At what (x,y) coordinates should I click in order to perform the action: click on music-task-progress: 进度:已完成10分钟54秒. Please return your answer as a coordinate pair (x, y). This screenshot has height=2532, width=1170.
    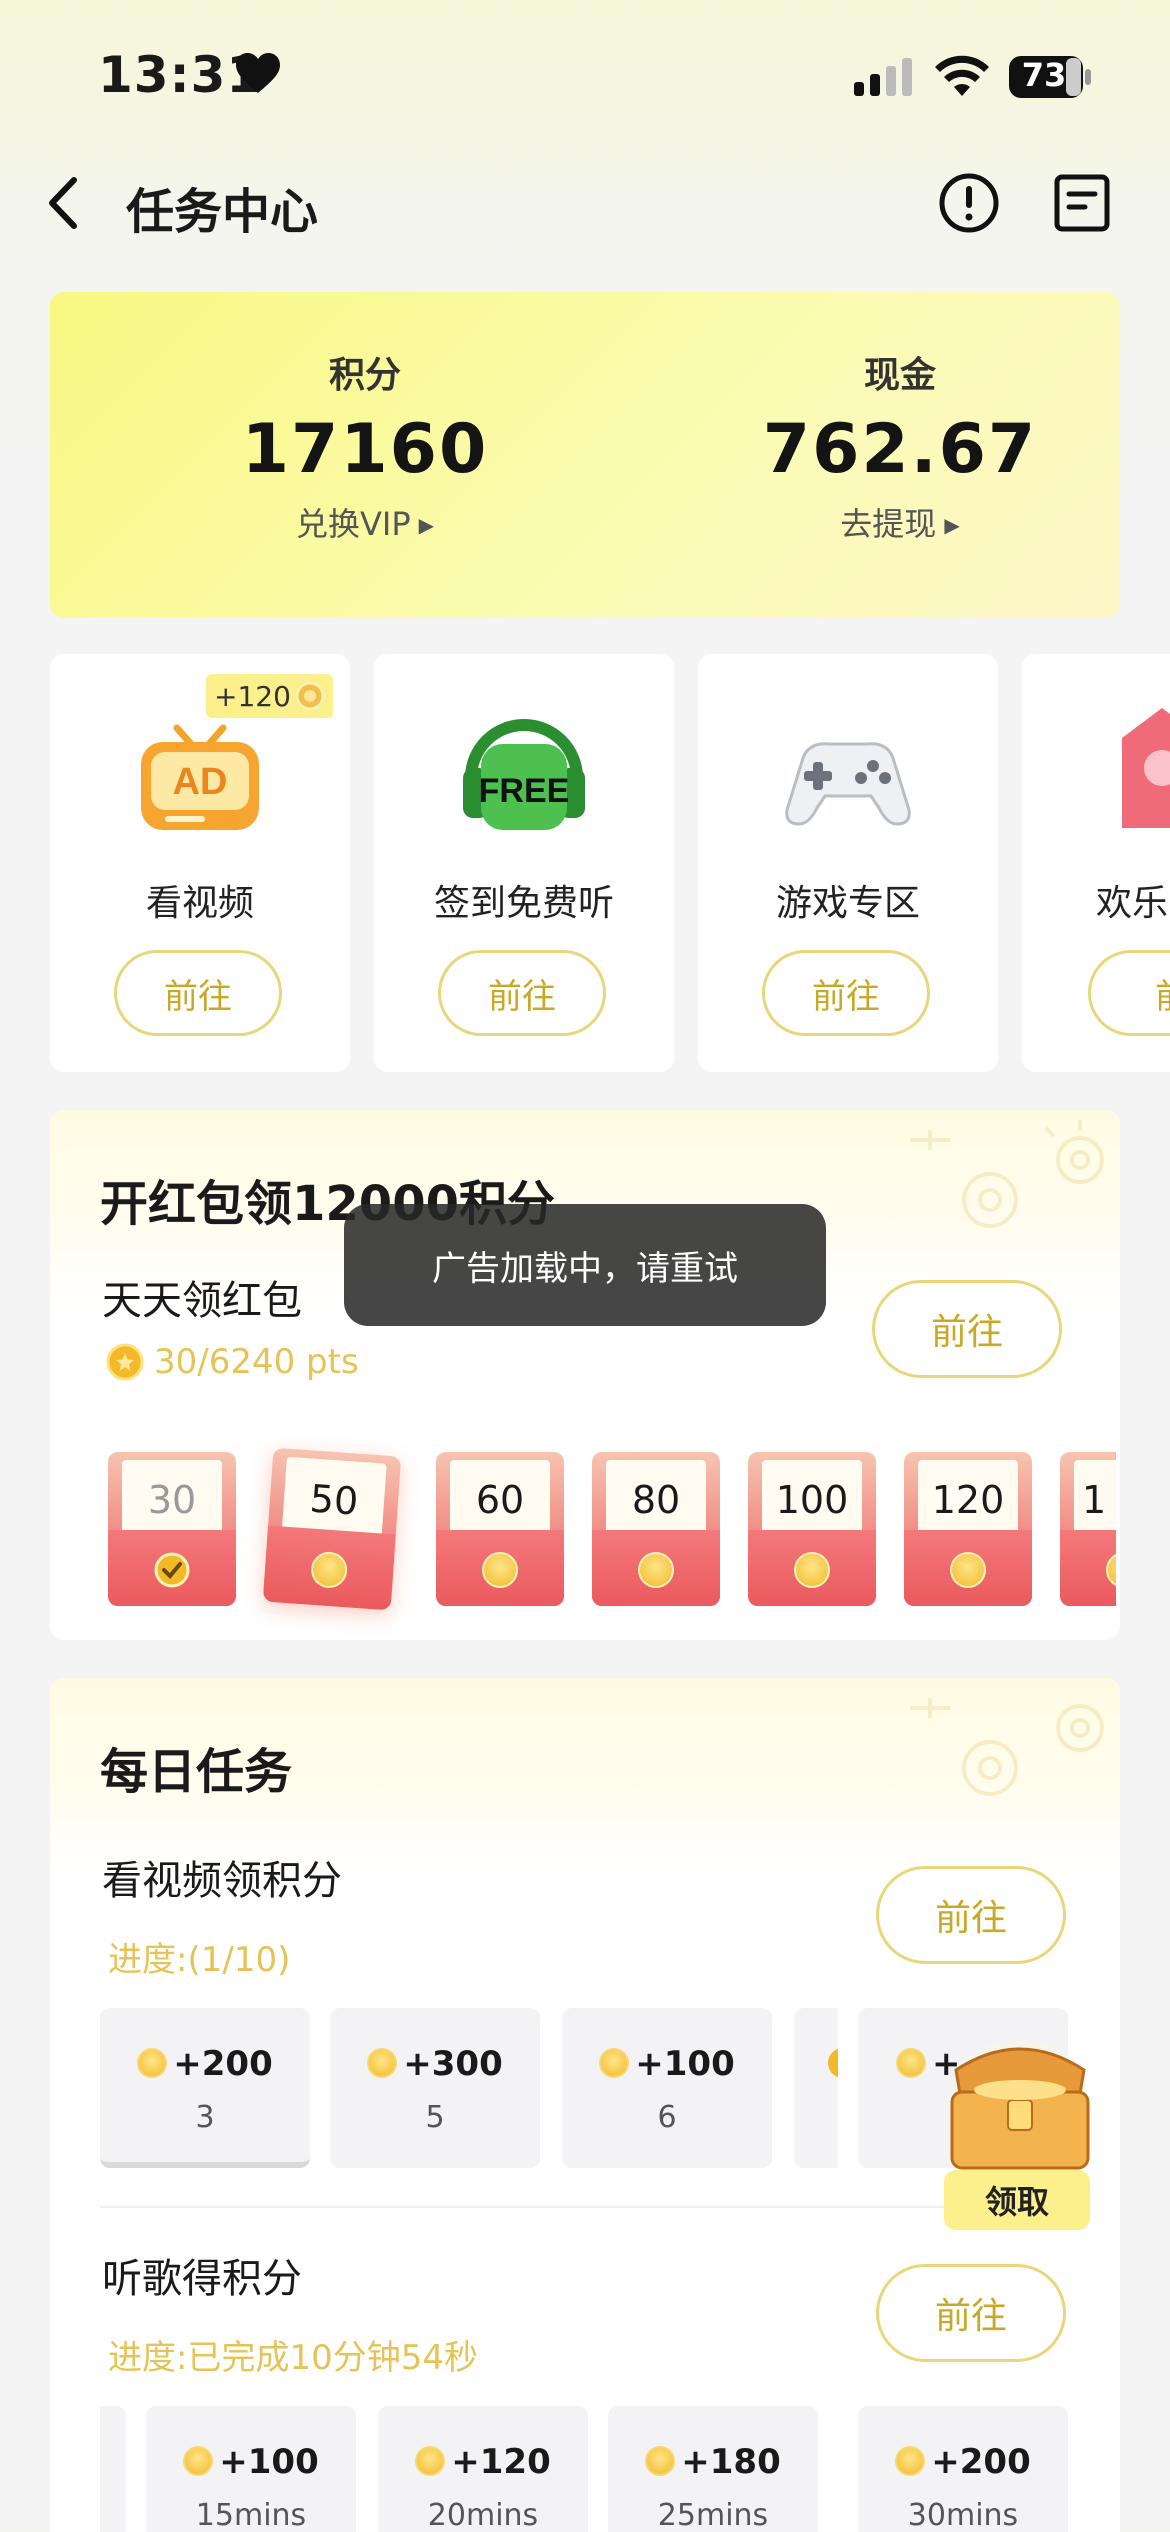
    Looking at the image, I should click on (293, 2358).